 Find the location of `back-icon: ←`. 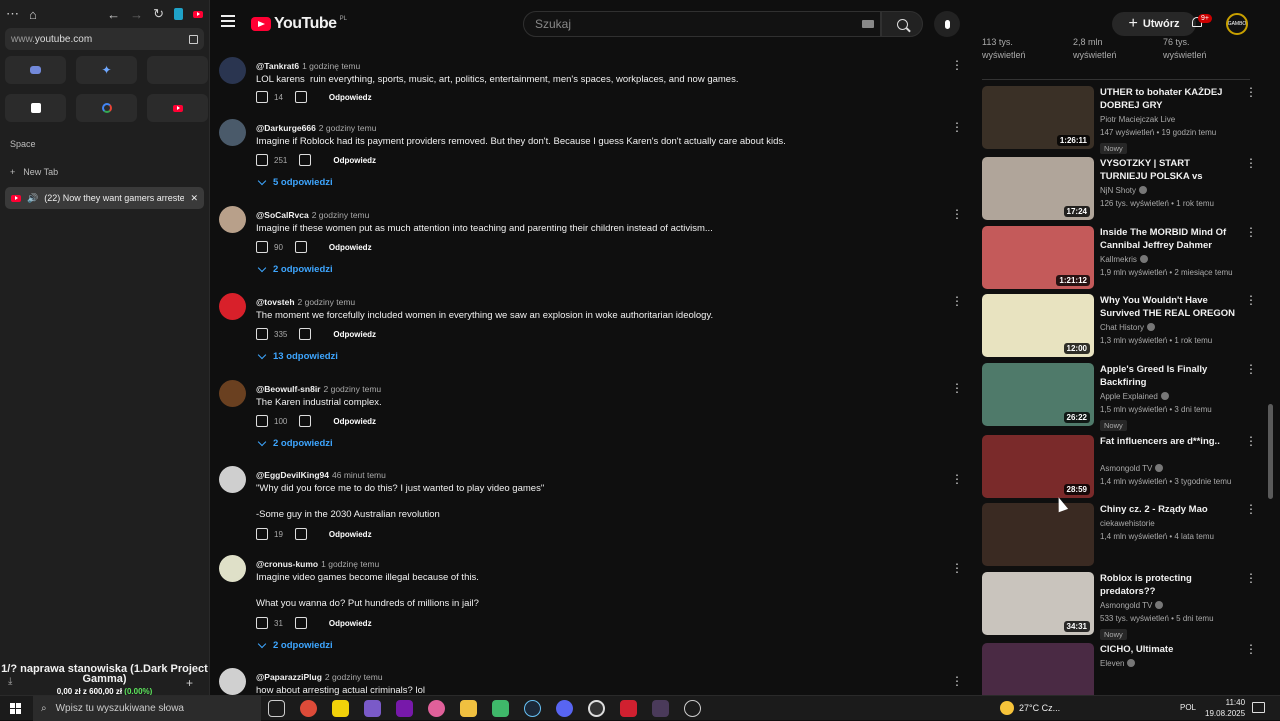

back-icon: ← is located at coordinates (113, 14).